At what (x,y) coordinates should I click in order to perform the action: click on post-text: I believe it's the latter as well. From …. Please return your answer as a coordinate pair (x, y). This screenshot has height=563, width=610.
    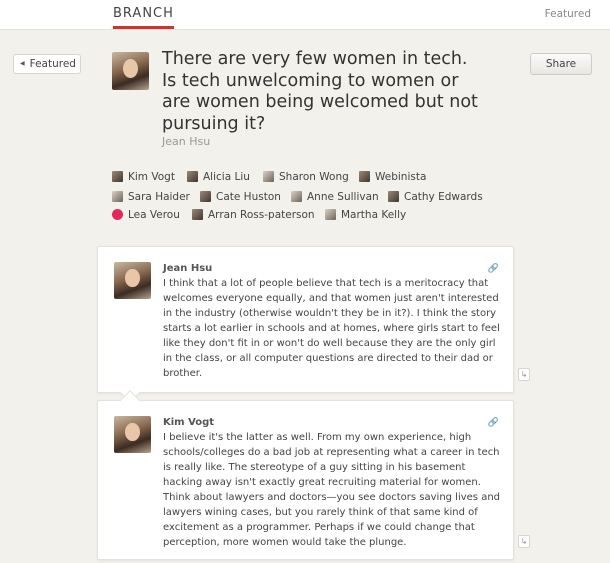
    Looking at the image, I should click on (332, 490).